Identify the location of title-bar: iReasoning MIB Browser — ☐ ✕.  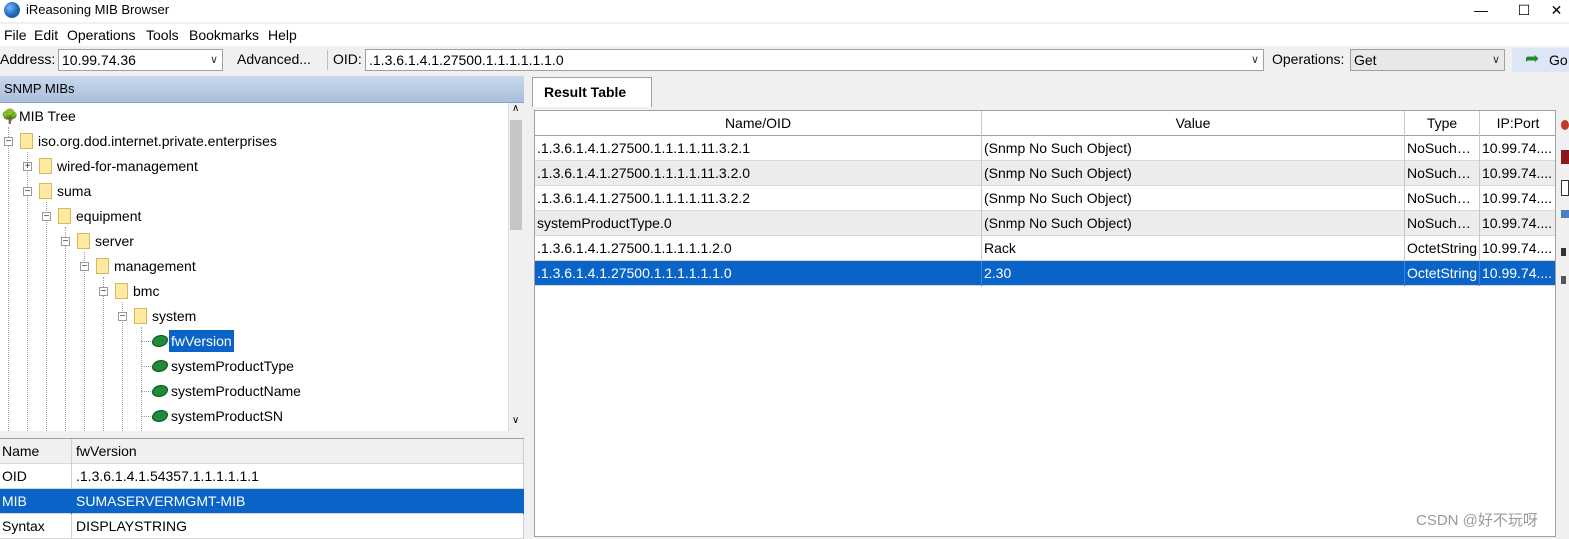
(784, 11).